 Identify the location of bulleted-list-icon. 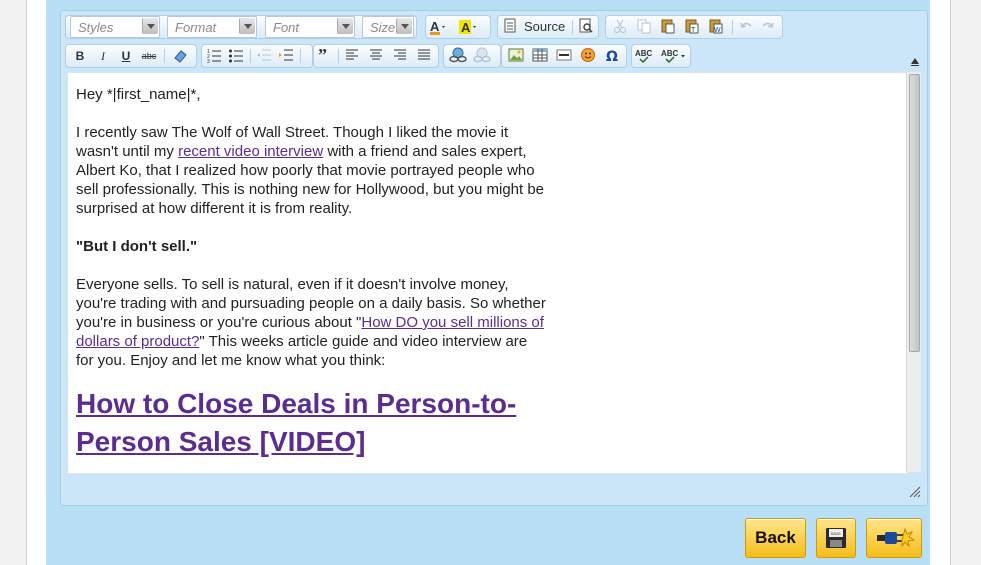
(236, 56).